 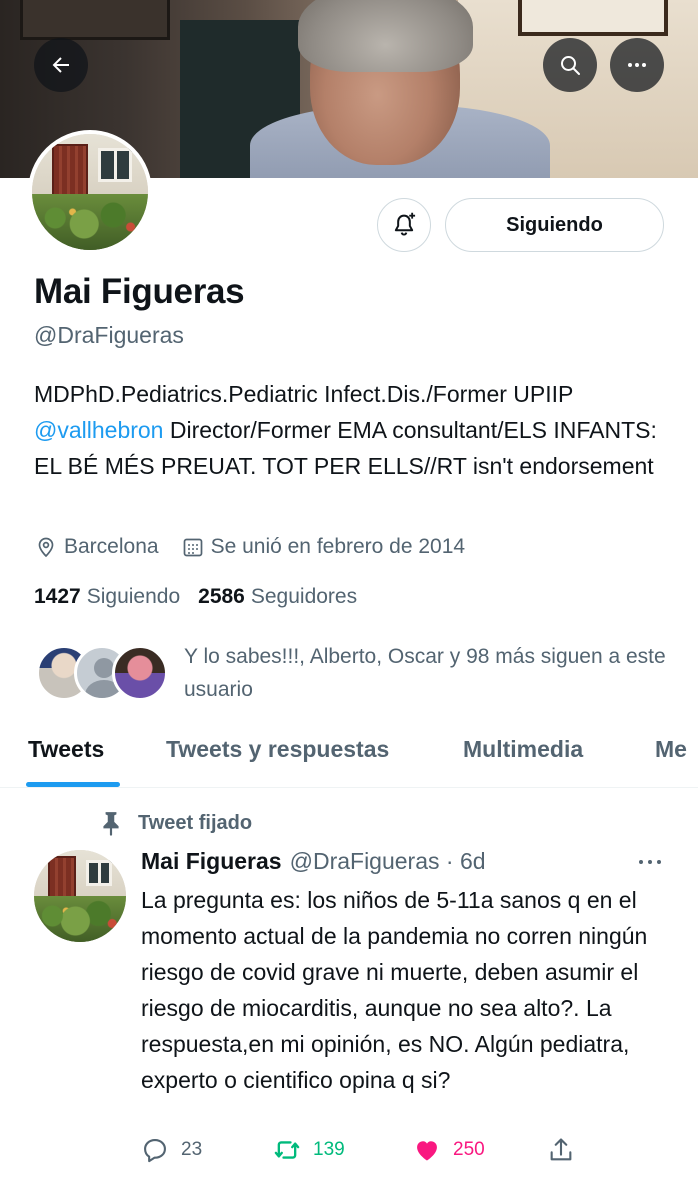 What do you see at coordinates (469, 1149) in the screenshot?
I see `like-count: 250` at bounding box center [469, 1149].